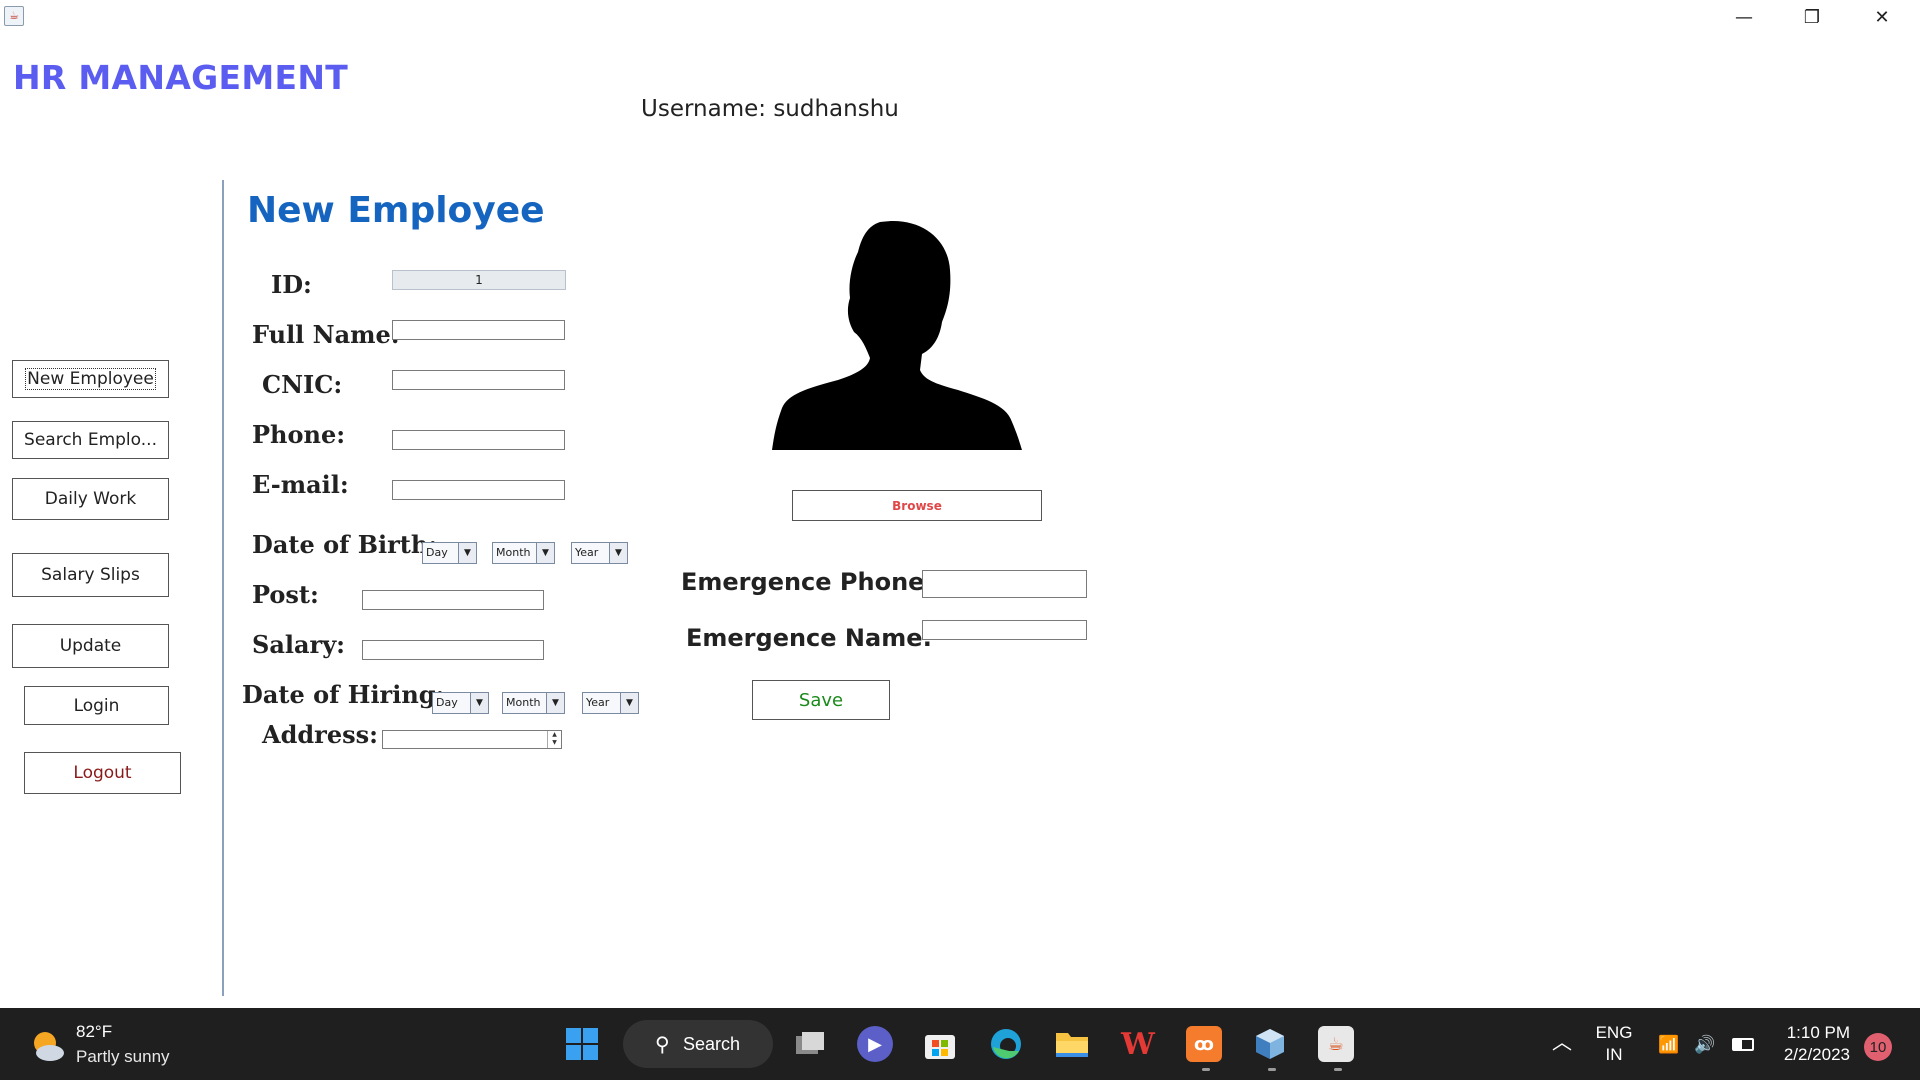 This screenshot has height=1080, width=1920. I want to click on teams-chat-icon: ▶, so click(875, 1044).